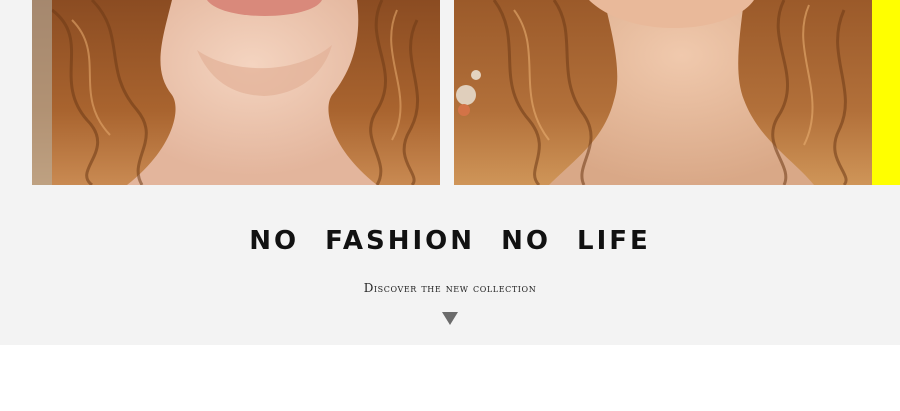  What do you see at coordinates (450, 288) in the screenshot?
I see `hero-subline: Discover the new collection` at bounding box center [450, 288].